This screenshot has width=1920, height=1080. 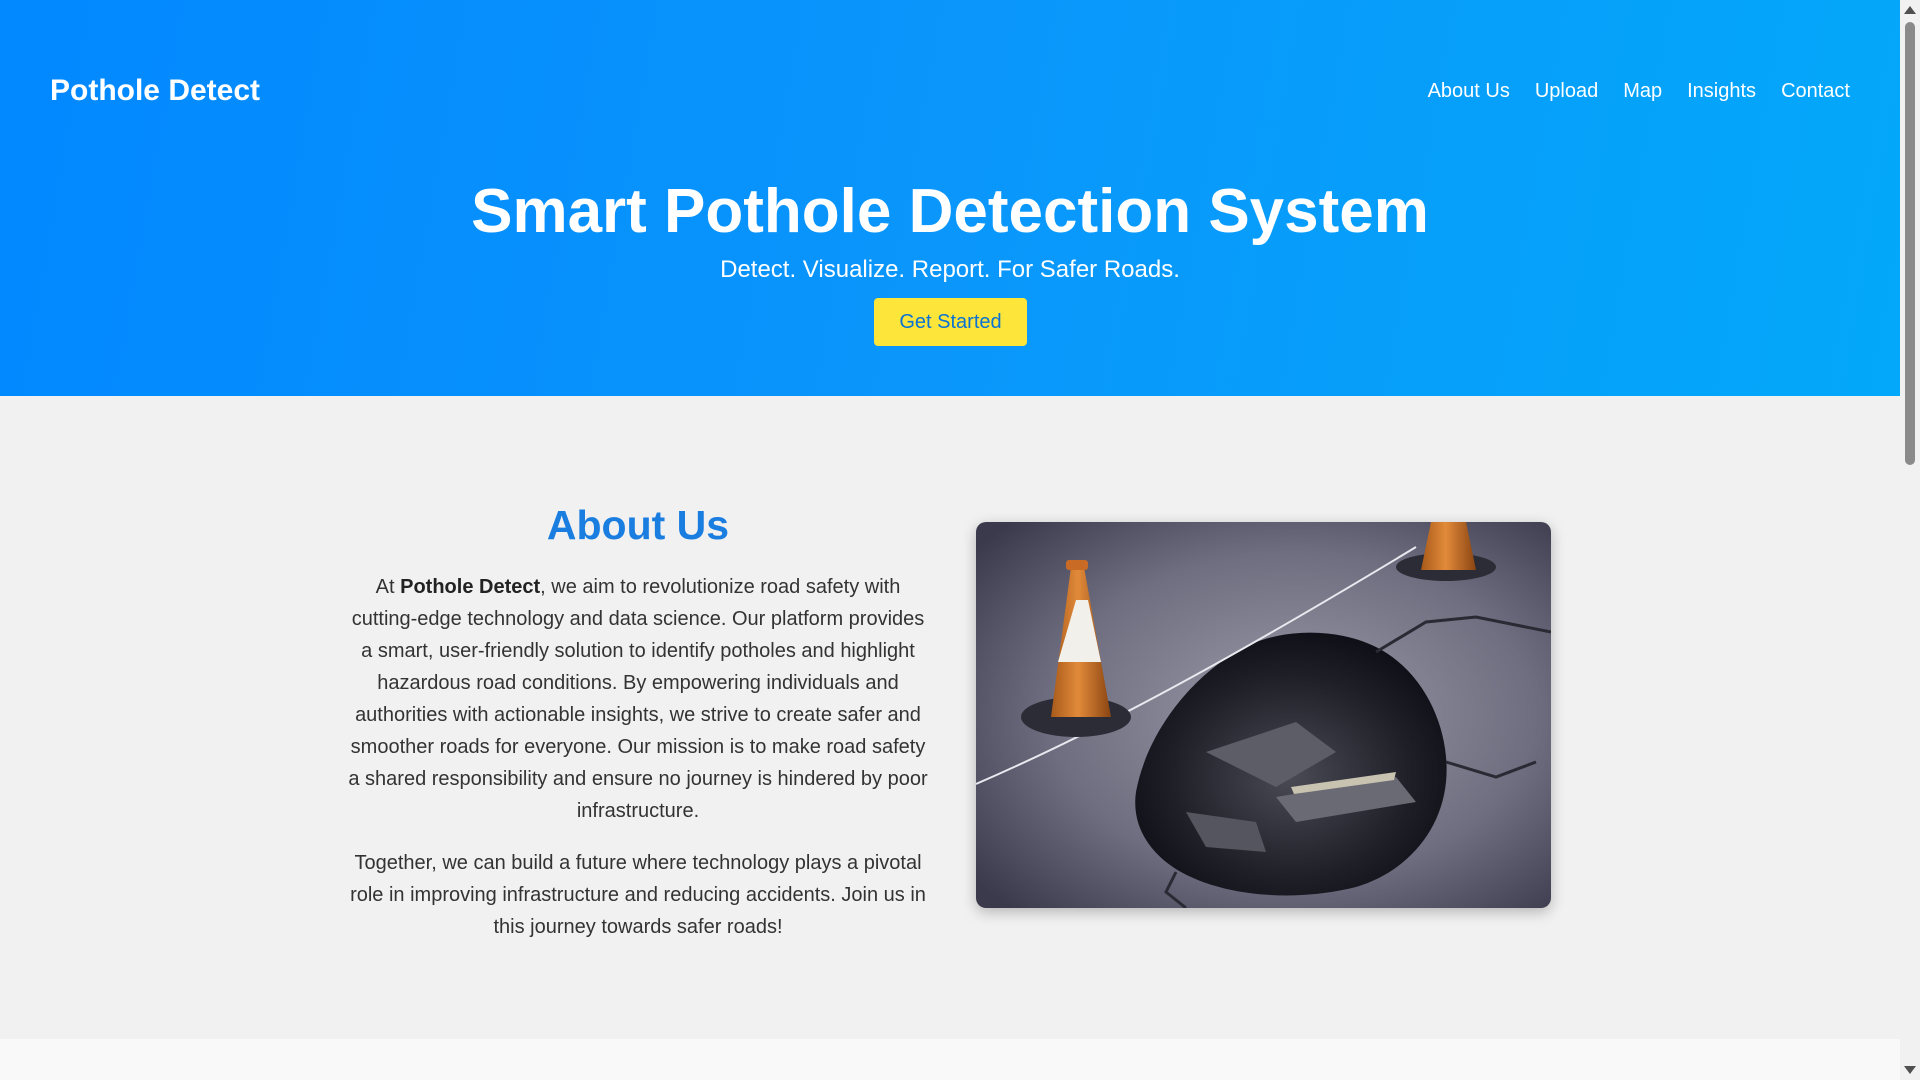 What do you see at coordinates (1642, 91) in the screenshot?
I see `nav-map: Map` at bounding box center [1642, 91].